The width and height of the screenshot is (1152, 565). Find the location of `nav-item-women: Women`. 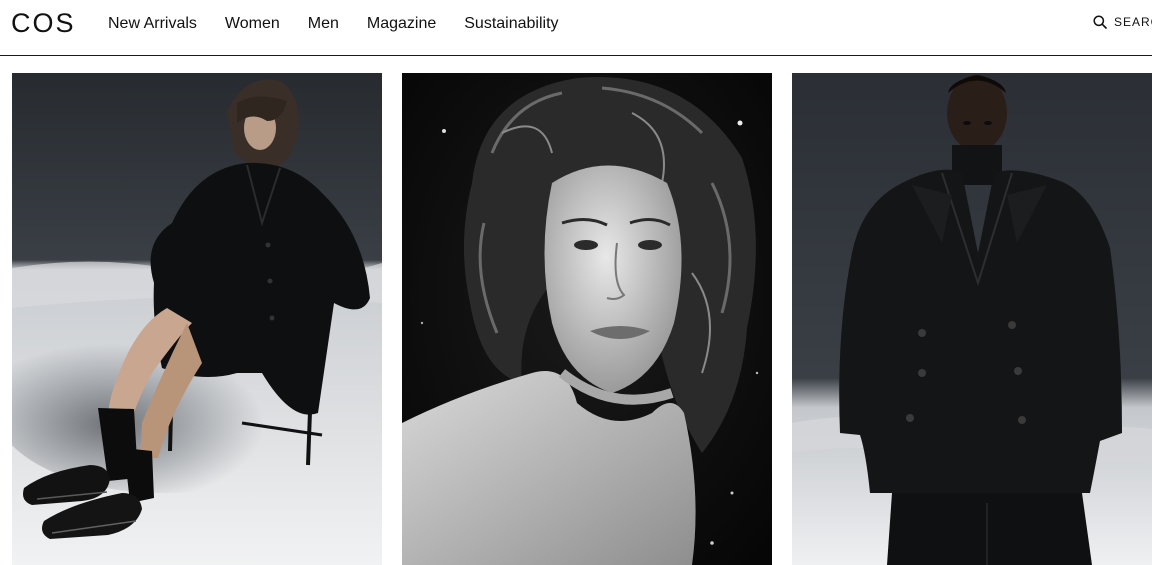

nav-item-women: Women is located at coordinates (252, 24).